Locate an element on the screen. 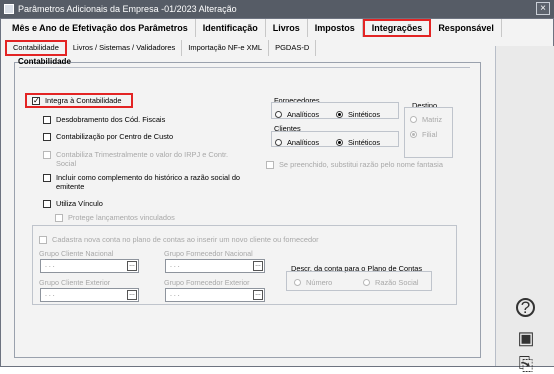 This screenshot has width=554, height=374. utiliza-vinculo-checkbox: Utiliza Vínculo is located at coordinates (73, 203).